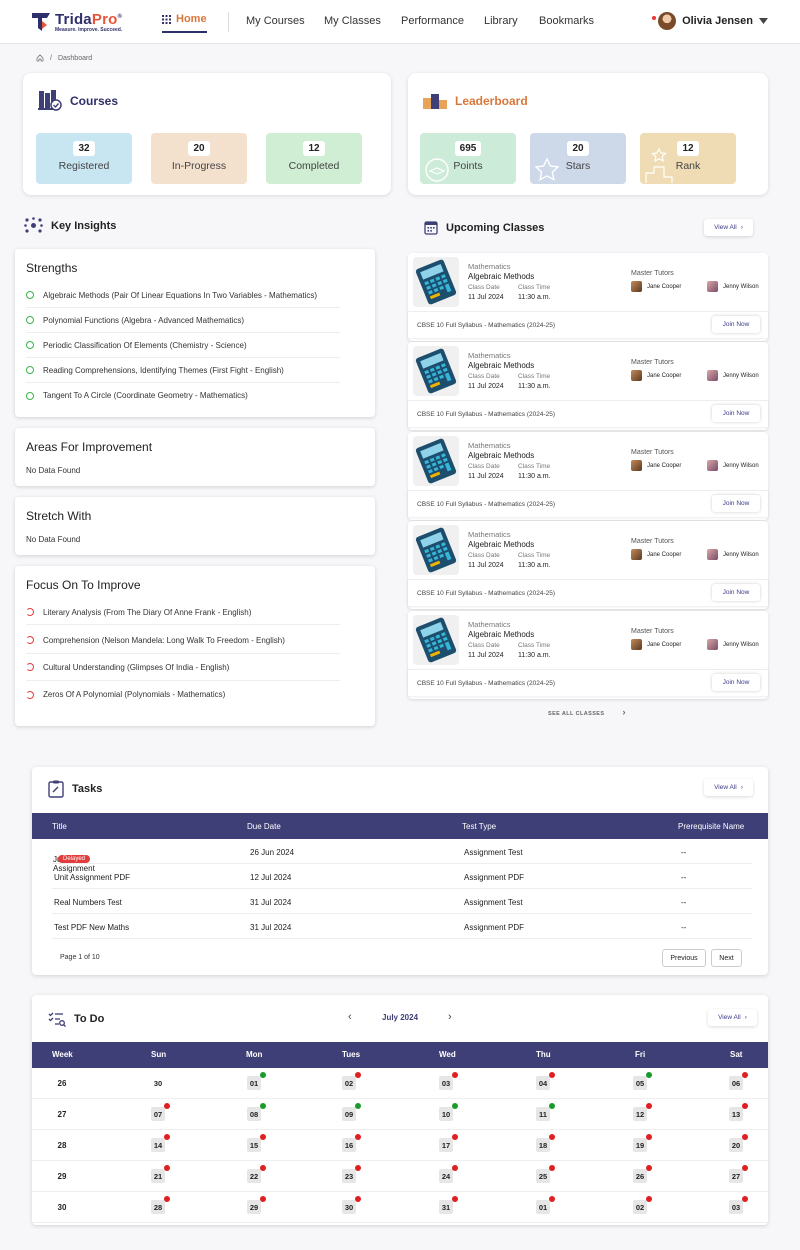 Image resolution: width=800 pixels, height=1250 pixels. I want to click on calendar-day: 12, so click(642, 1112).